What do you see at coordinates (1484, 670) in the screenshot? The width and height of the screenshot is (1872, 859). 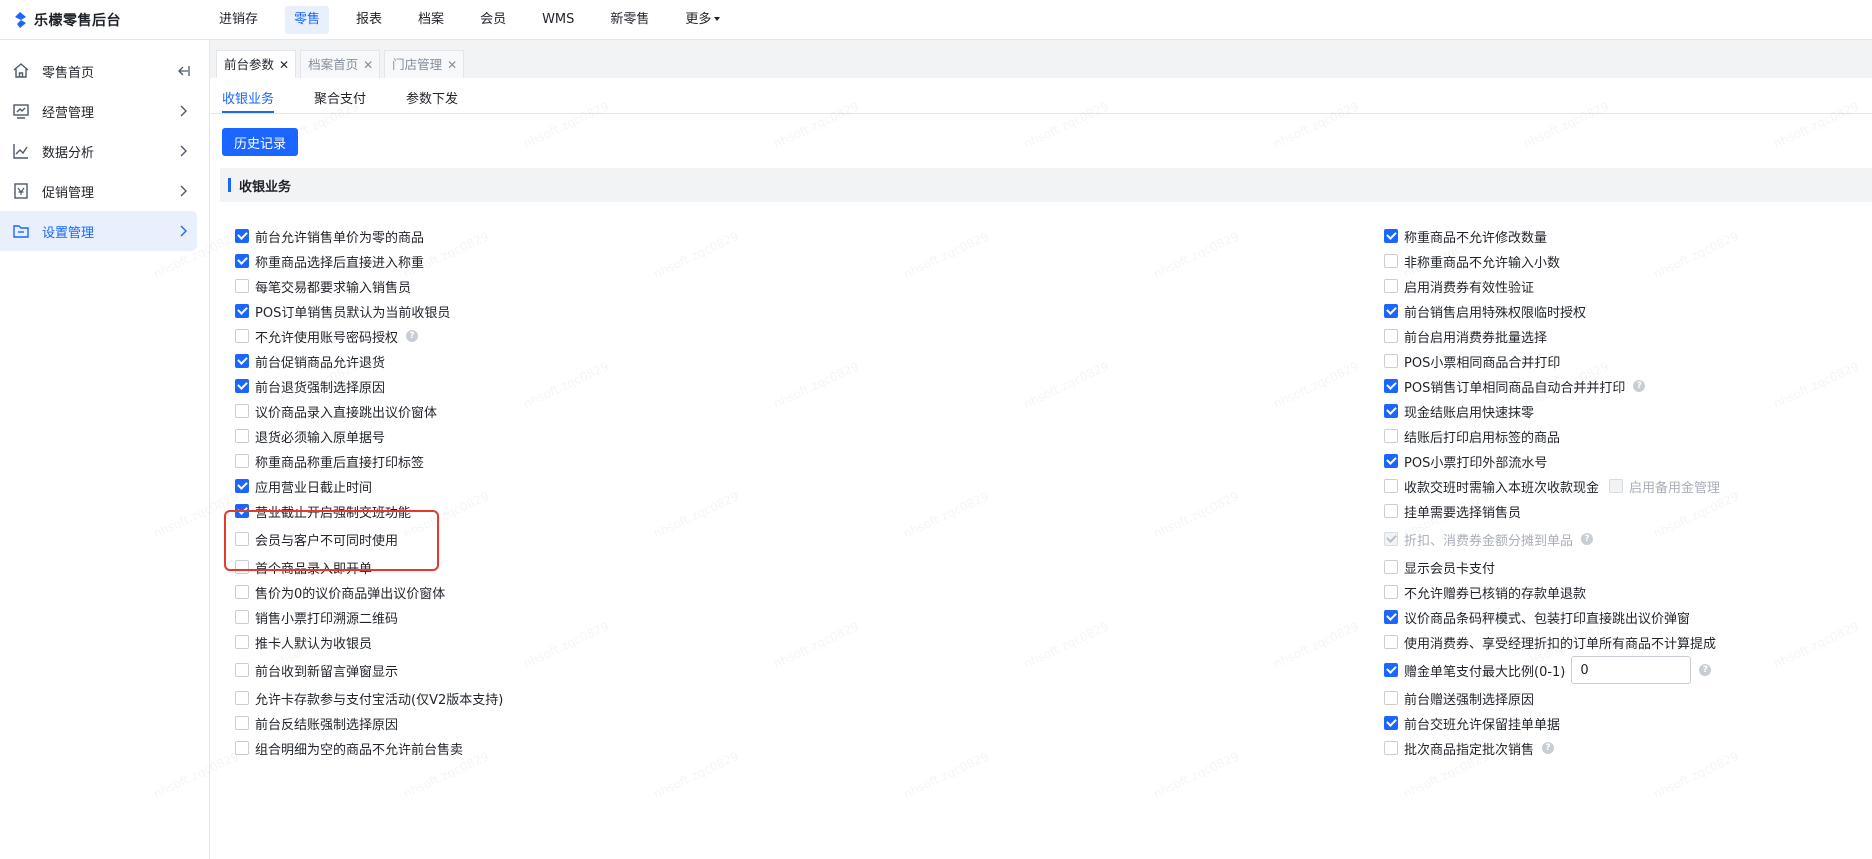 I see `option-label: 赠金单笔支付最大比例(0-1)` at bounding box center [1484, 670].